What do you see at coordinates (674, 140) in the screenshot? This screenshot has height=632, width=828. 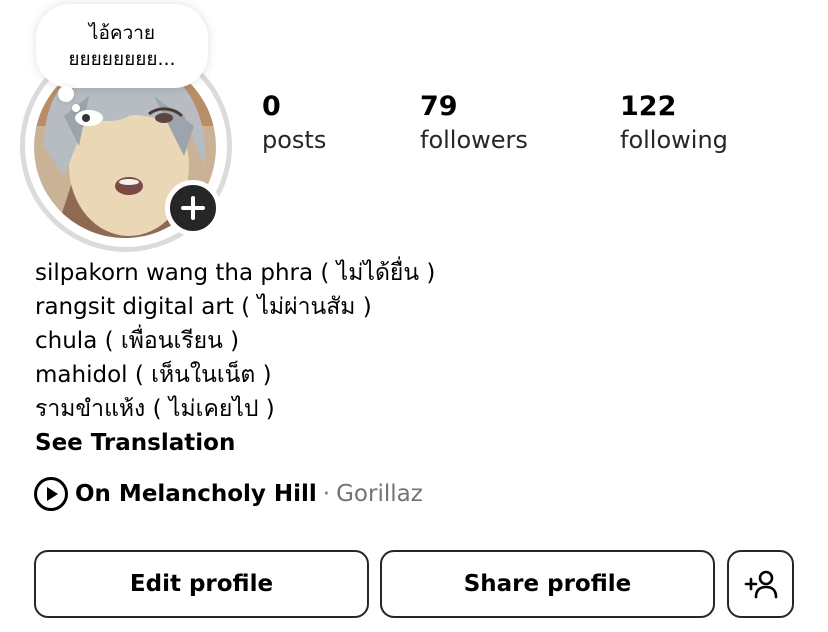 I see `following-label: following` at bounding box center [674, 140].